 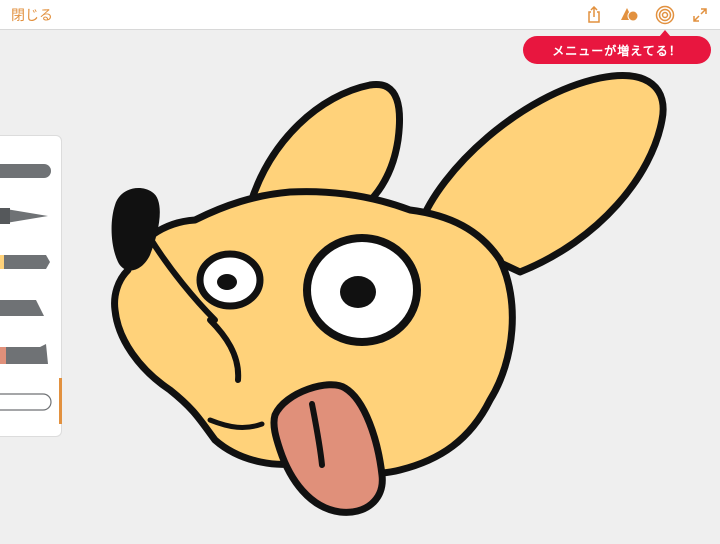 I want to click on marker-tool, so click(x=26, y=173).